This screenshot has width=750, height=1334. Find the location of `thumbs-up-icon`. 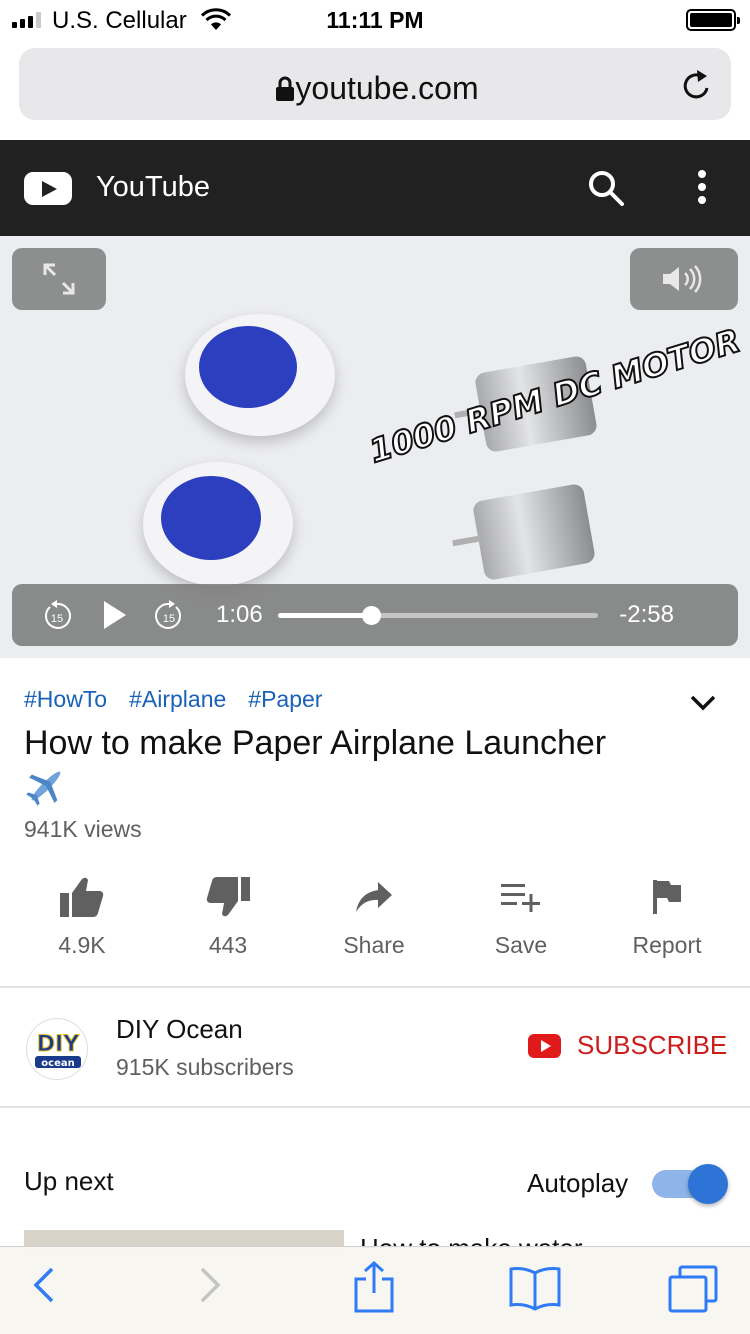

thumbs-up-icon is located at coordinates (82, 897).